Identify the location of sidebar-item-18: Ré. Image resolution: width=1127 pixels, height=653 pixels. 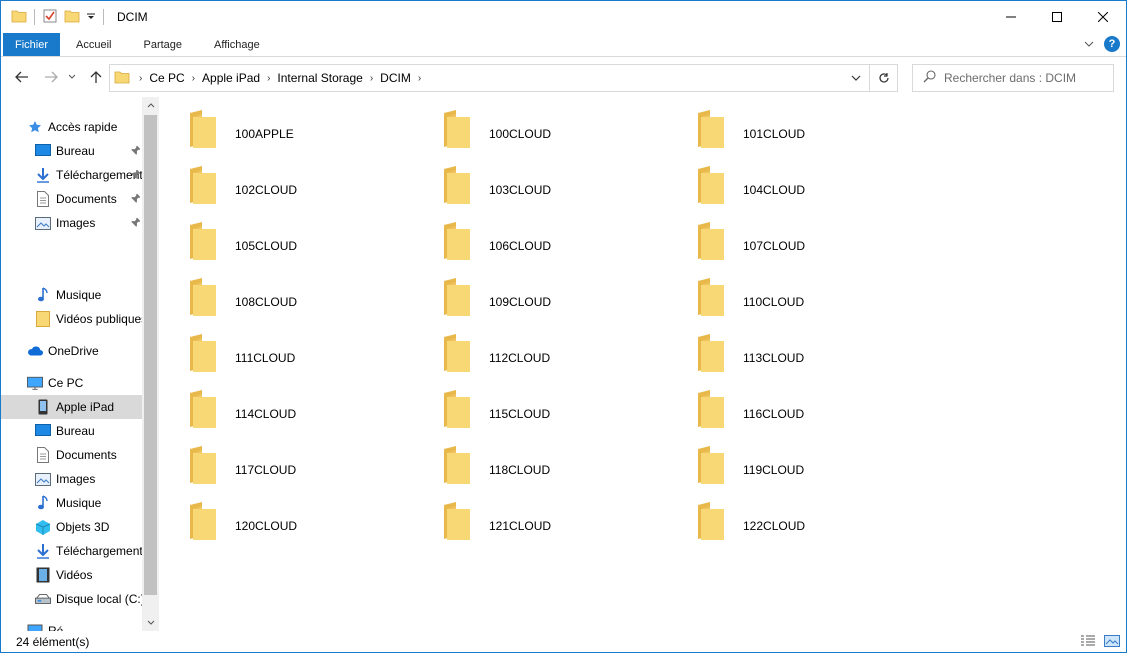
(71, 625).